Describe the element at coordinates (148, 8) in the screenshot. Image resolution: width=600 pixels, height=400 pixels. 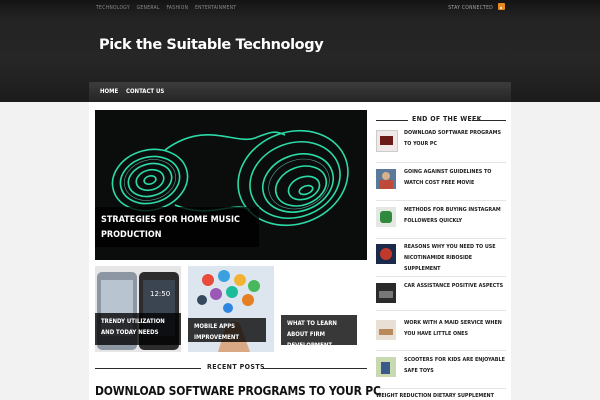
I see `topnav-link-general: GENERAL` at that location.